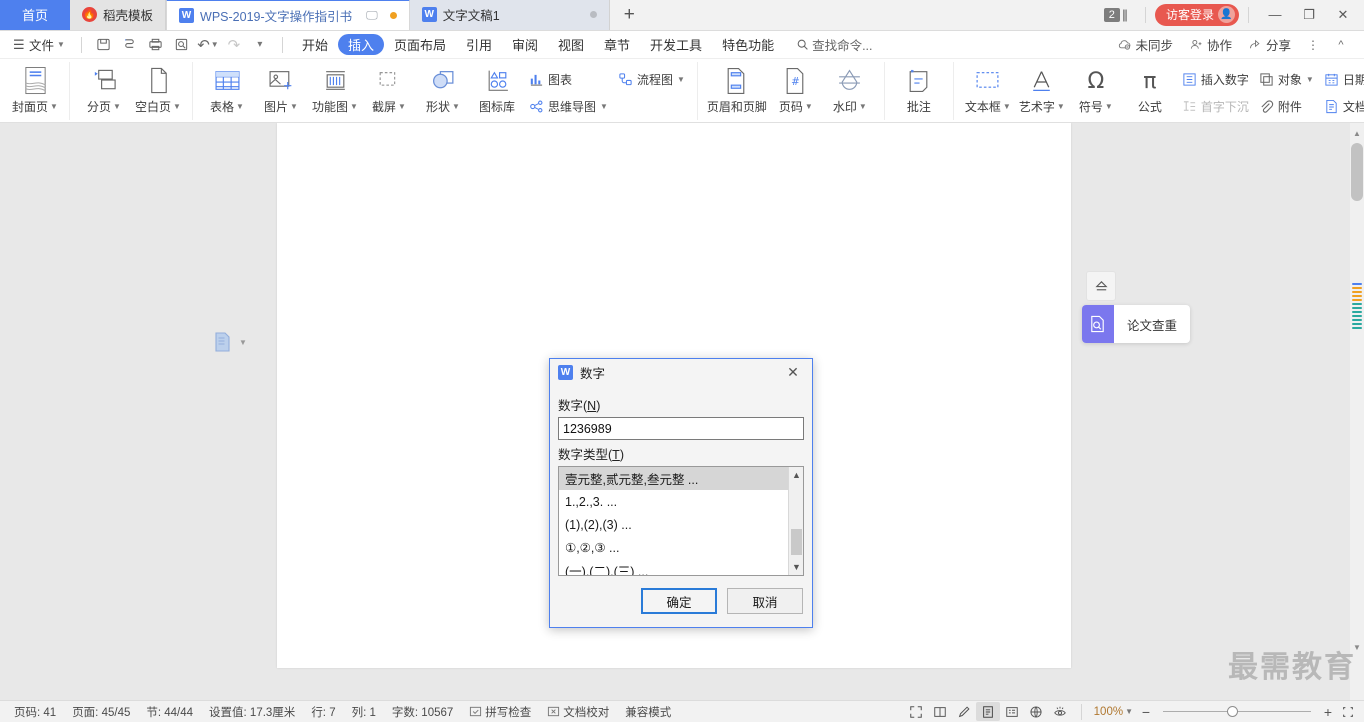  What do you see at coordinates (1012, 711) in the screenshot?
I see `outline-icon` at bounding box center [1012, 711].